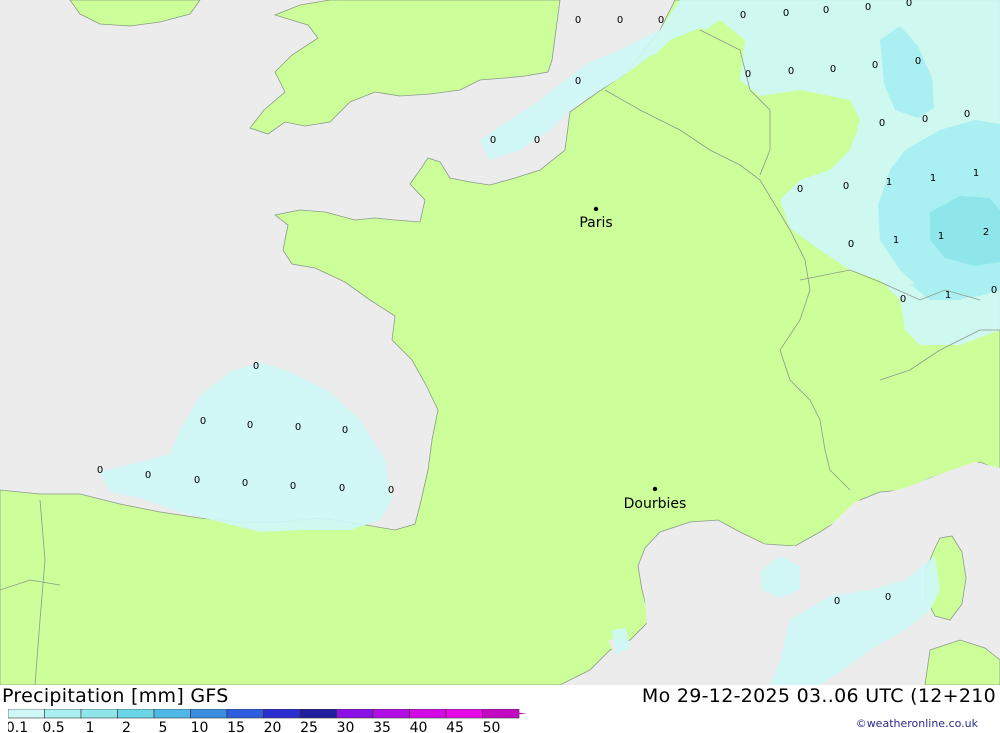 The width and height of the screenshot is (1000, 733). Describe the element at coordinates (53, 726) in the screenshot. I see `scale-label: 0.5` at that location.